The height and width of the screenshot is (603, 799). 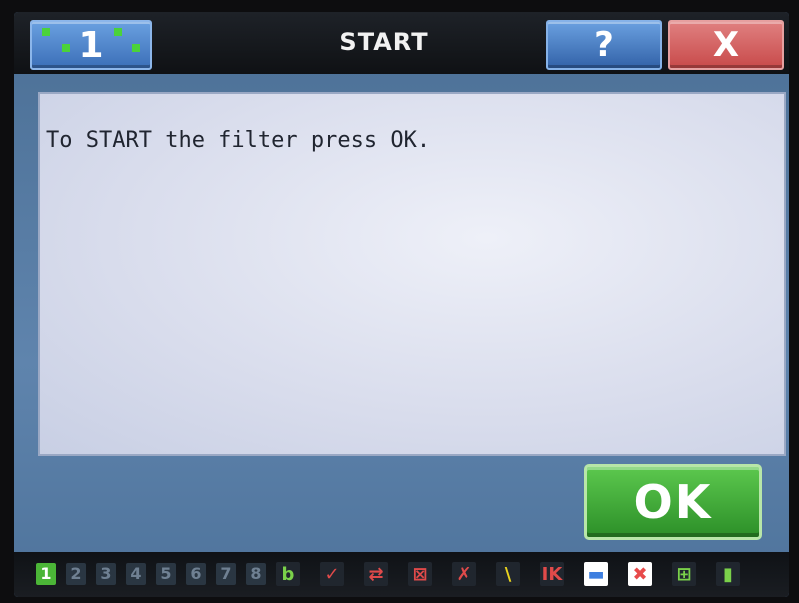 I want to click on close-button: X, so click(x=726, y=45).